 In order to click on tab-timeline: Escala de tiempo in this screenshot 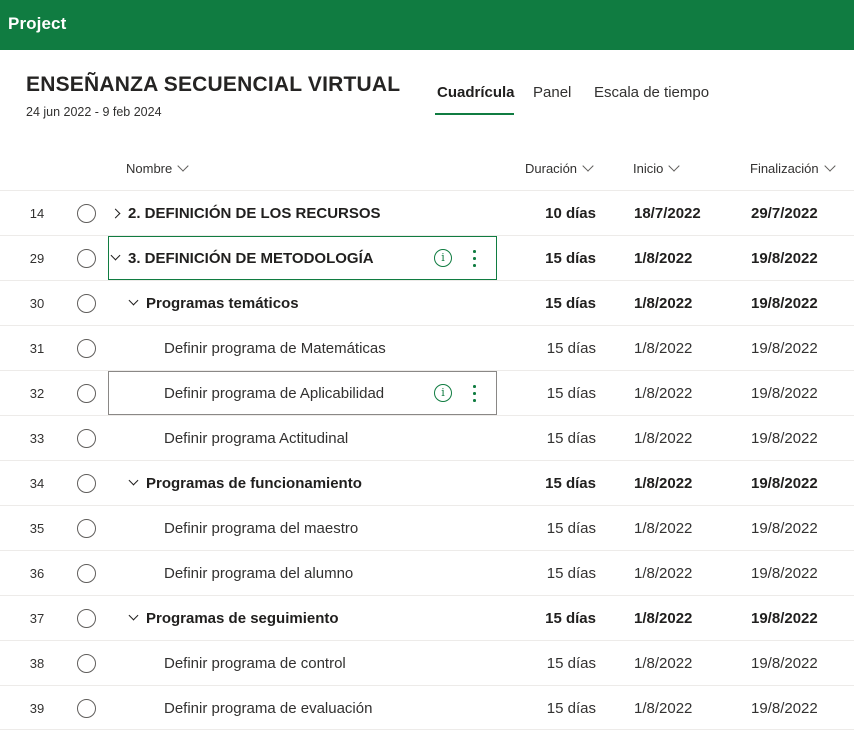, I will do `click(651, 92)`.